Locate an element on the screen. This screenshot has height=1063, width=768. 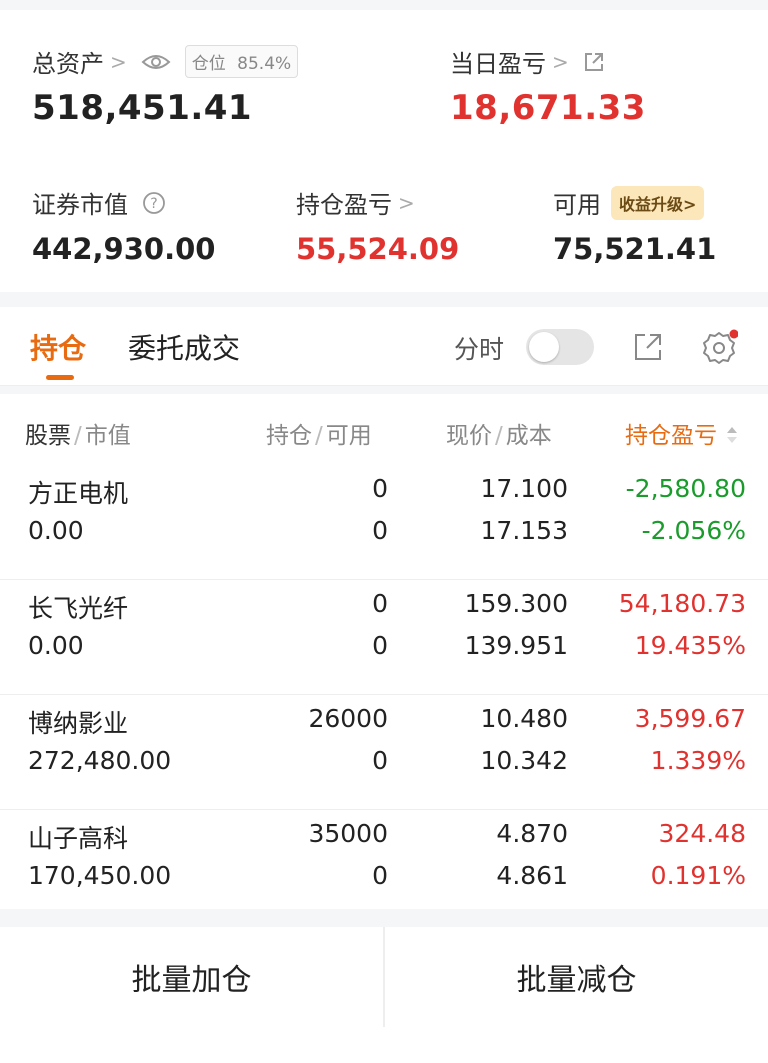
cost-price: 17.153 is located at coordinates (524, 530).